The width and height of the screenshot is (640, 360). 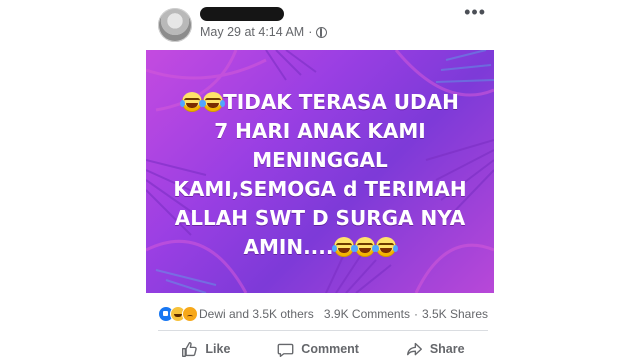 I want to click on actions-divider, so click(x=323, y=330).